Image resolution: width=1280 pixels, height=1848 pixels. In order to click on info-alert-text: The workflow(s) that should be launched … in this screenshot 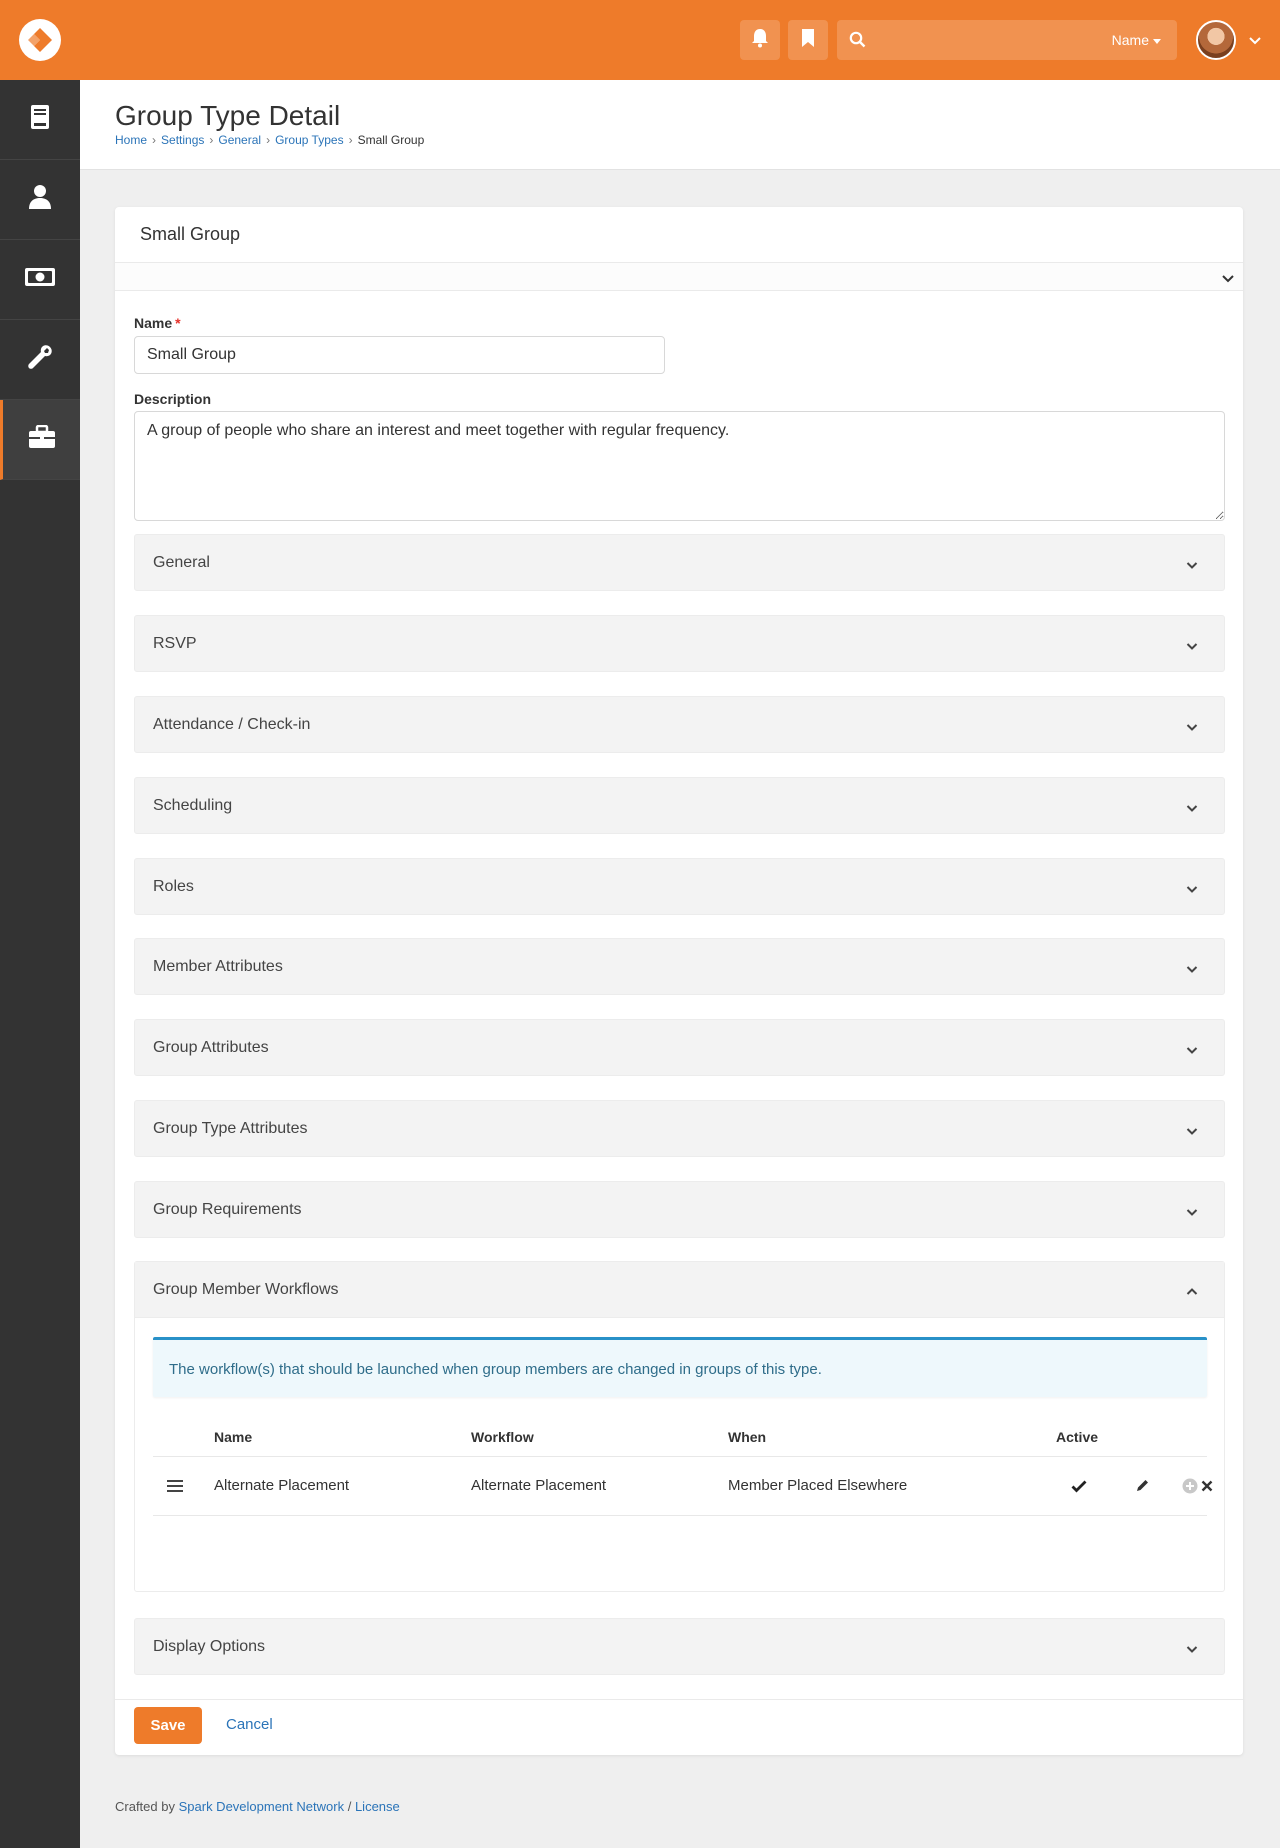, I will do `click(495, 1369)`.